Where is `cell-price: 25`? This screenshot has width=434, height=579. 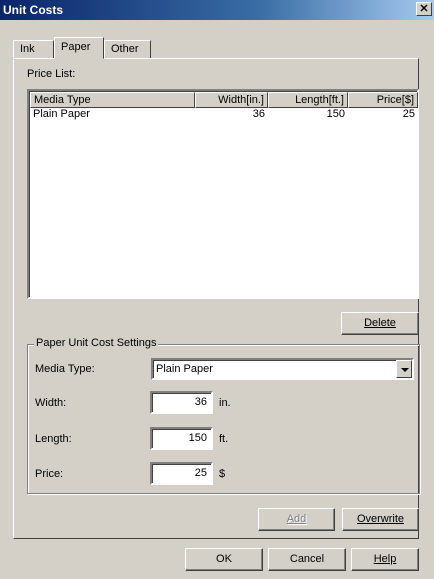 cell-price: 25 is located at coordinates (408, 114).